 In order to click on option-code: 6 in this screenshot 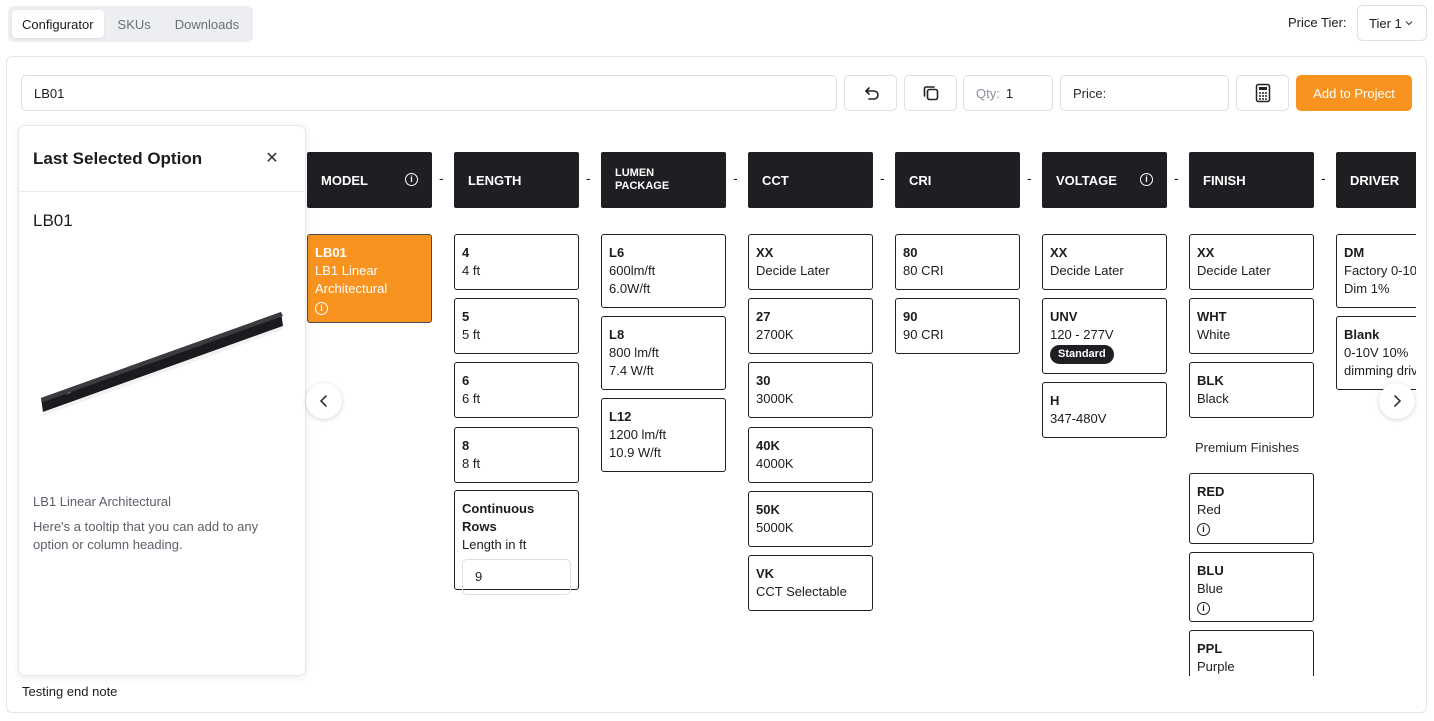, I will do `click(466, 380)`.